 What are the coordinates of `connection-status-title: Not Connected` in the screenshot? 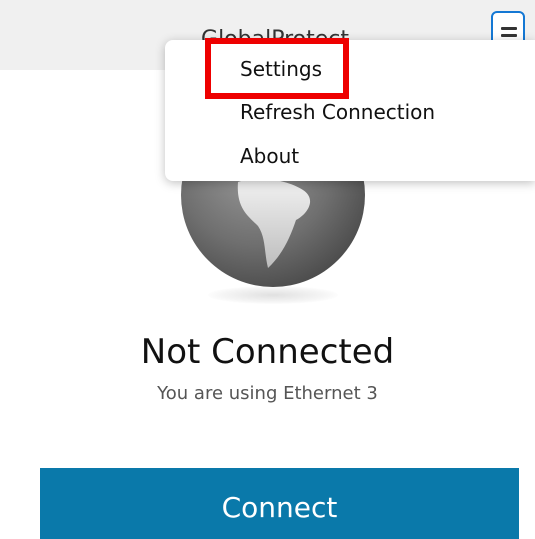 It's located at (267, 352).